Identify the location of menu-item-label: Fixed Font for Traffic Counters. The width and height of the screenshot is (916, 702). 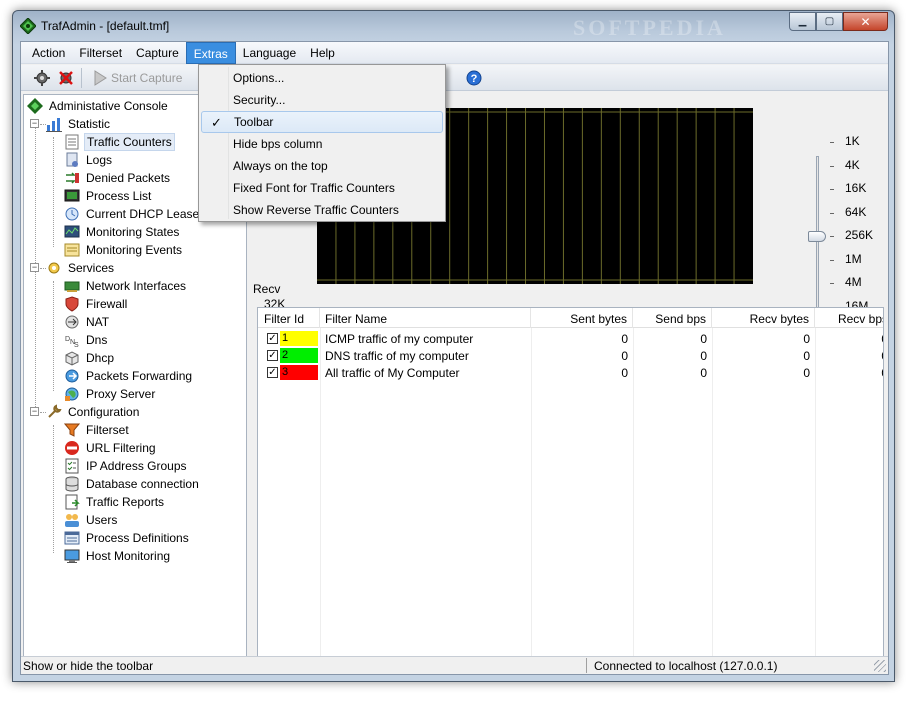
(314, 188).